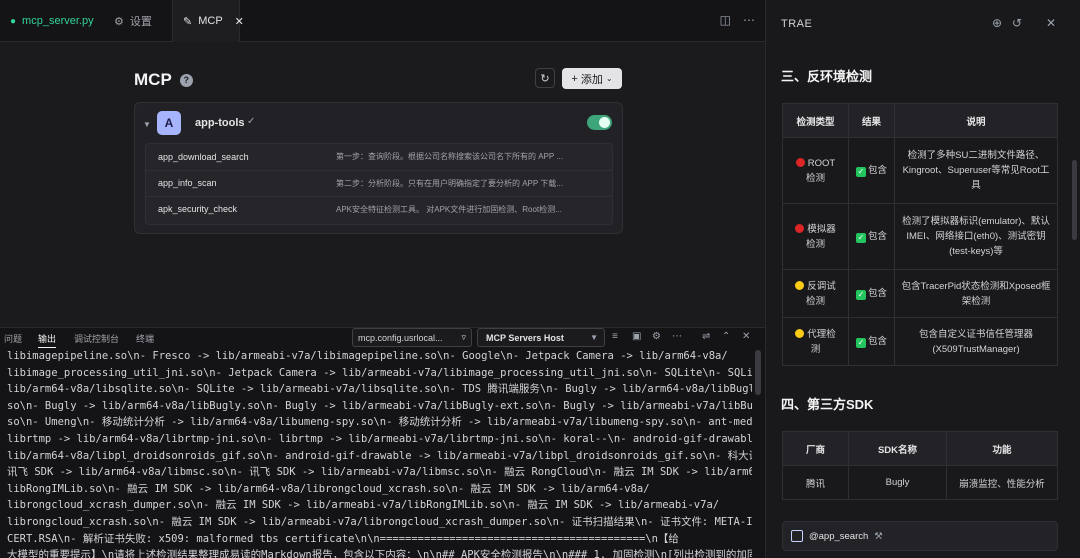 Image resolution: width=1080 pixels, height=558 pixels. Describe the element at coordinates (145, 338) in the screenshot. I see `tab-terminal: 终端` at that location.